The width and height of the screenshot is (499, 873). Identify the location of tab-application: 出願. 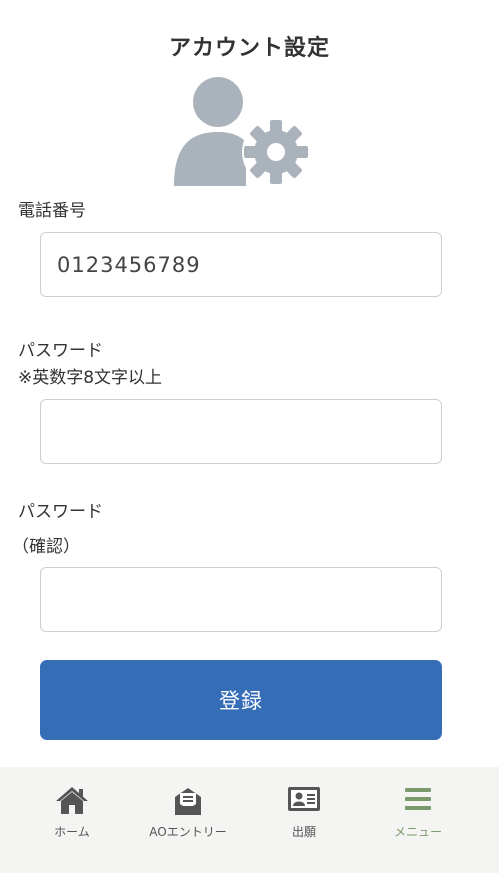
(304, 815).